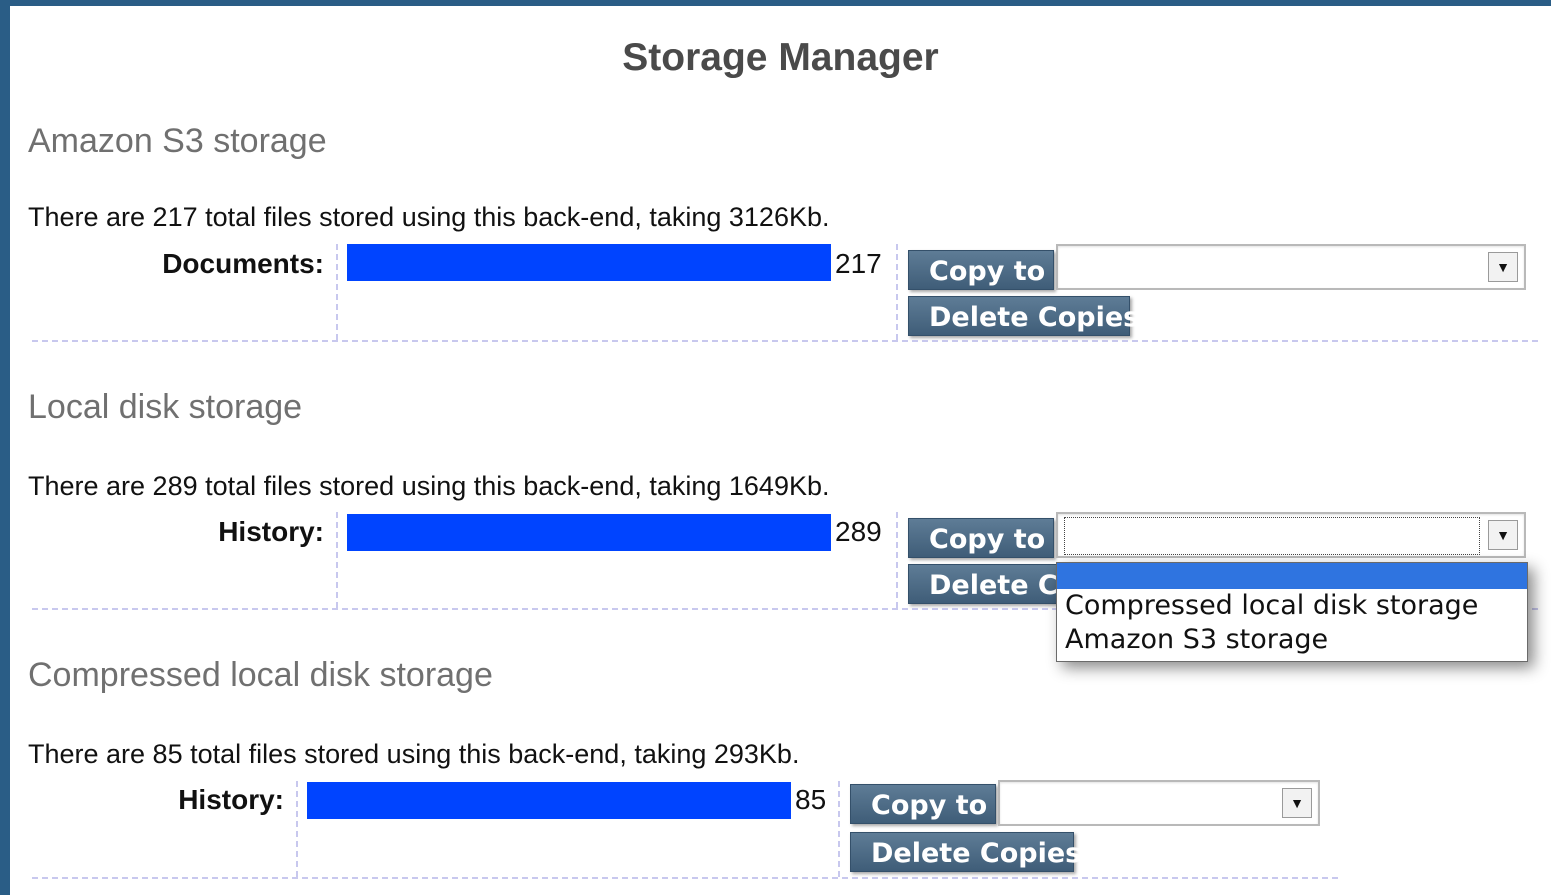  Describe the element at coordinates (1292, 640) in the screenshot. I see `dropdown-option-amazon-s3: Amazon S3 storage` at that location.